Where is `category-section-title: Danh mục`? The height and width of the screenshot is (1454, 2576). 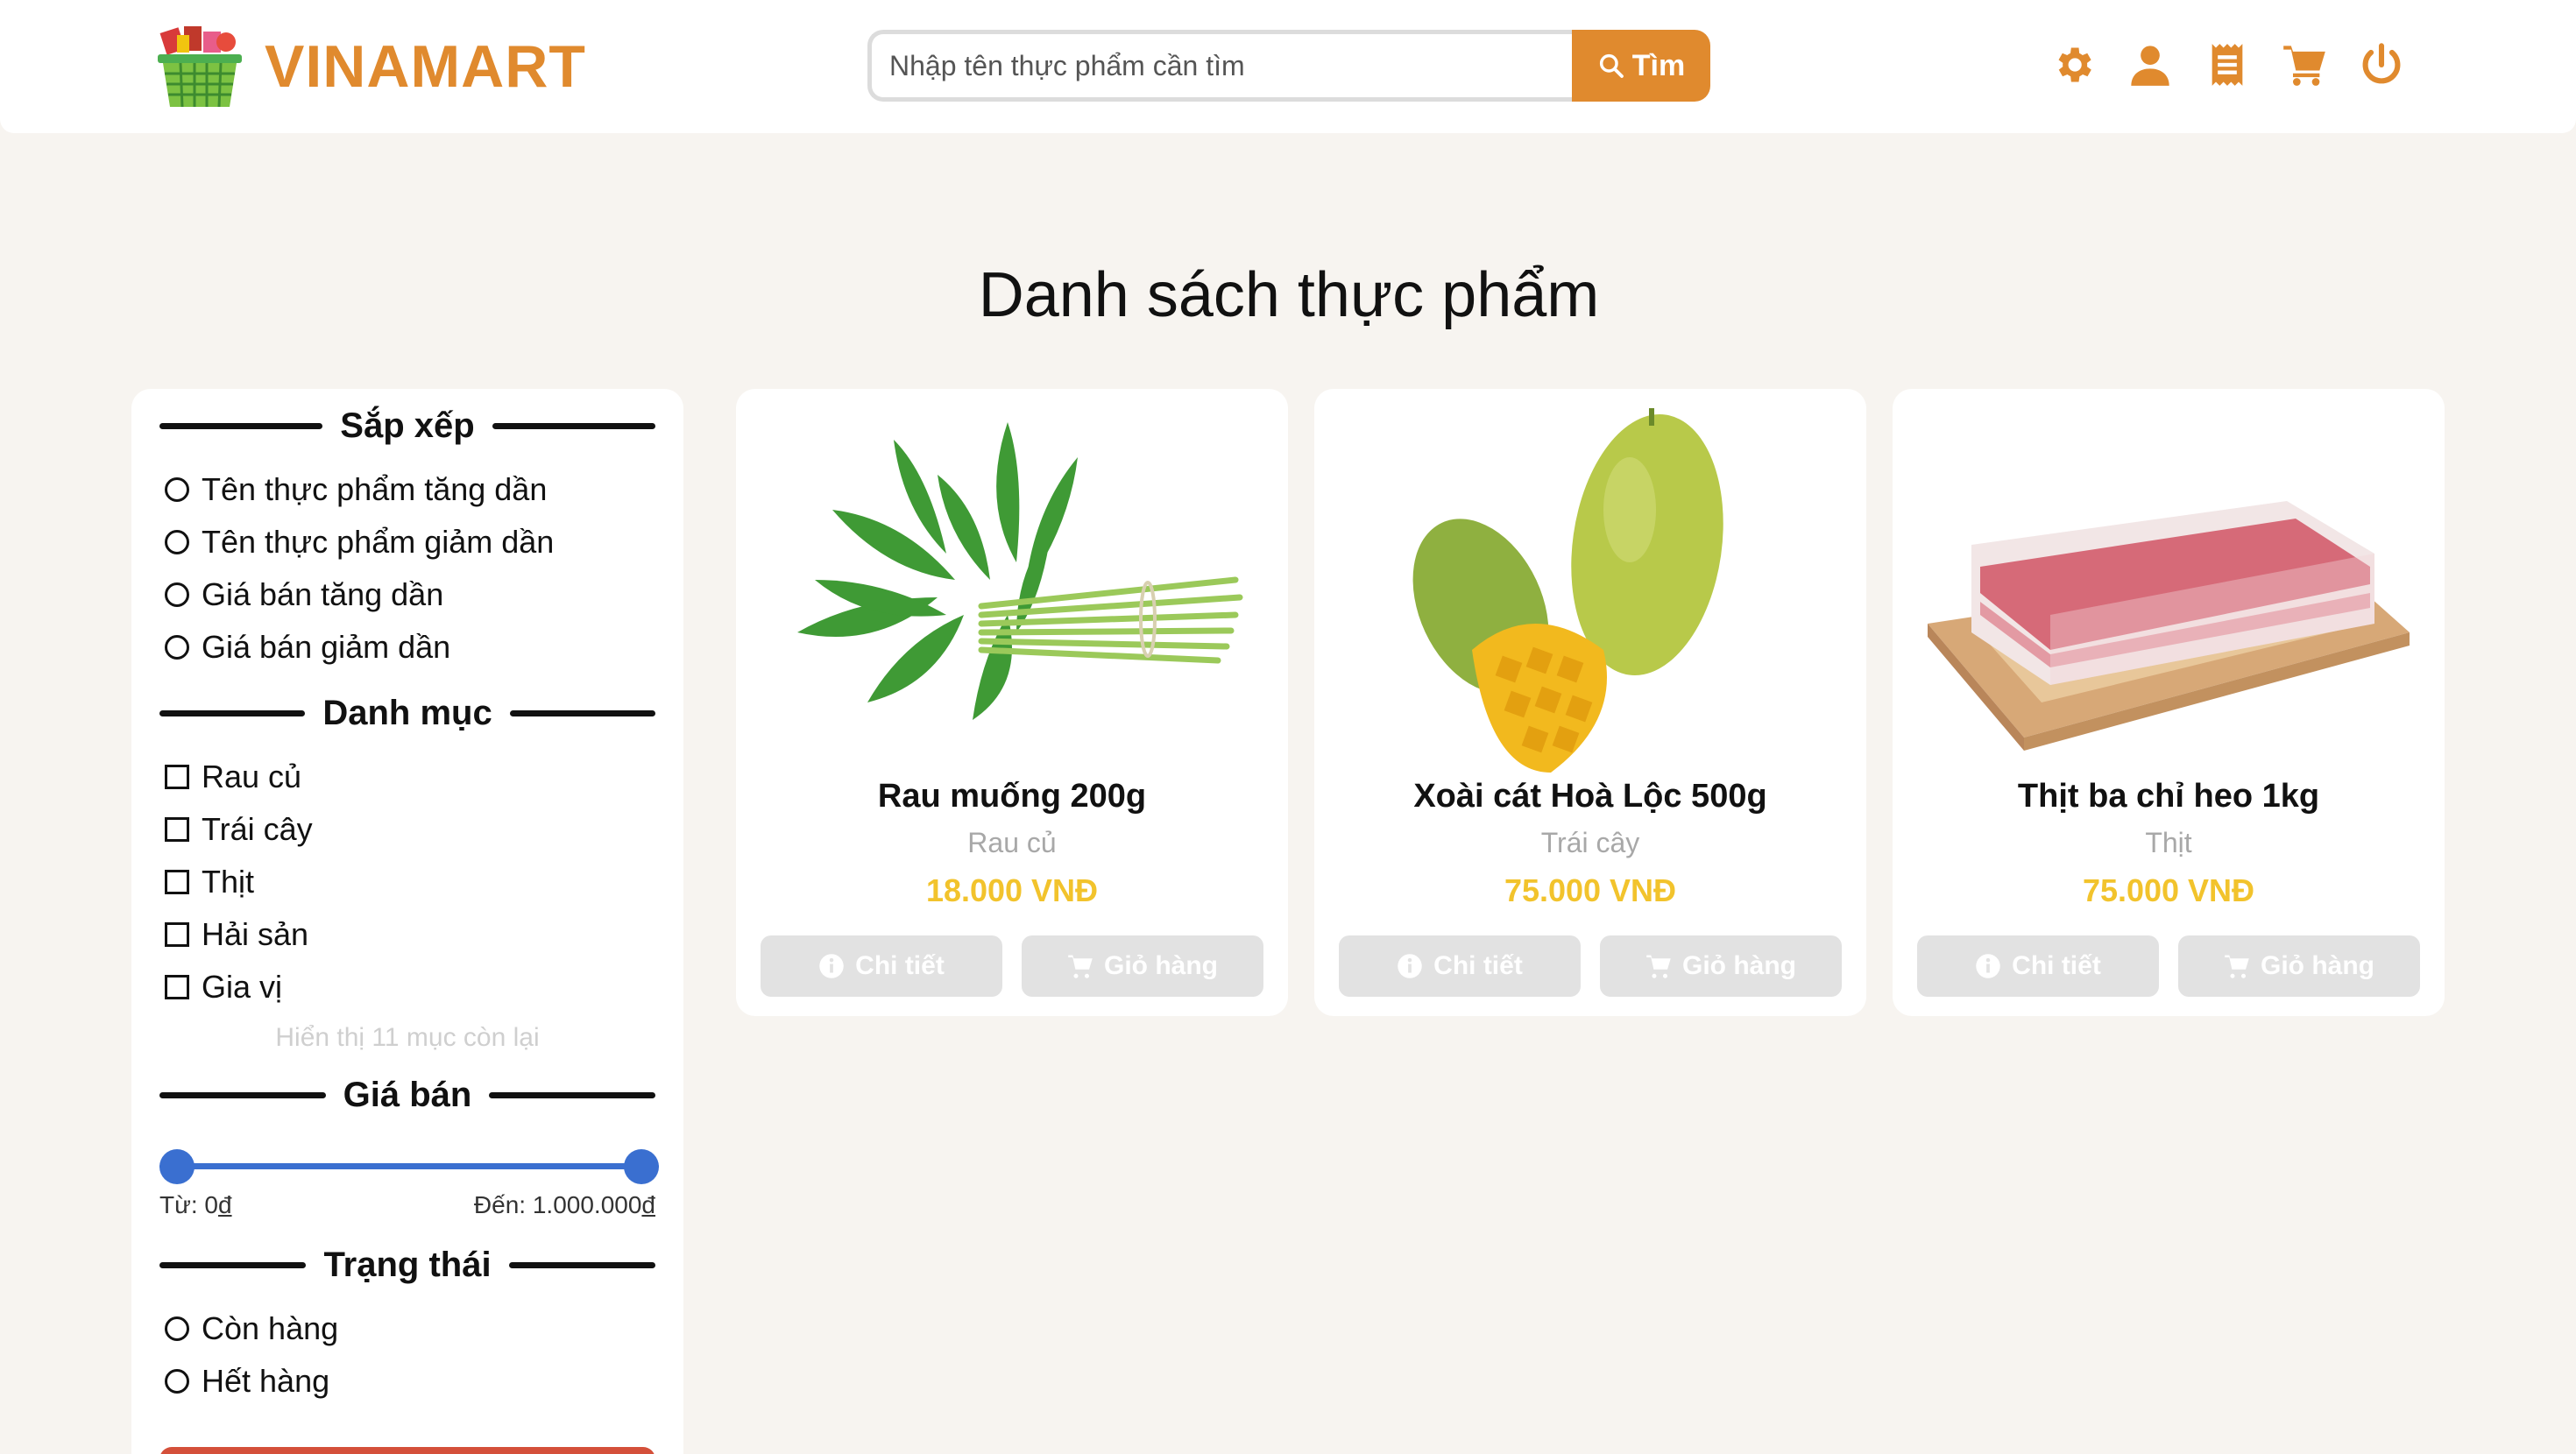 category-section-title: Danh mục is located at coordinates (407, 713).